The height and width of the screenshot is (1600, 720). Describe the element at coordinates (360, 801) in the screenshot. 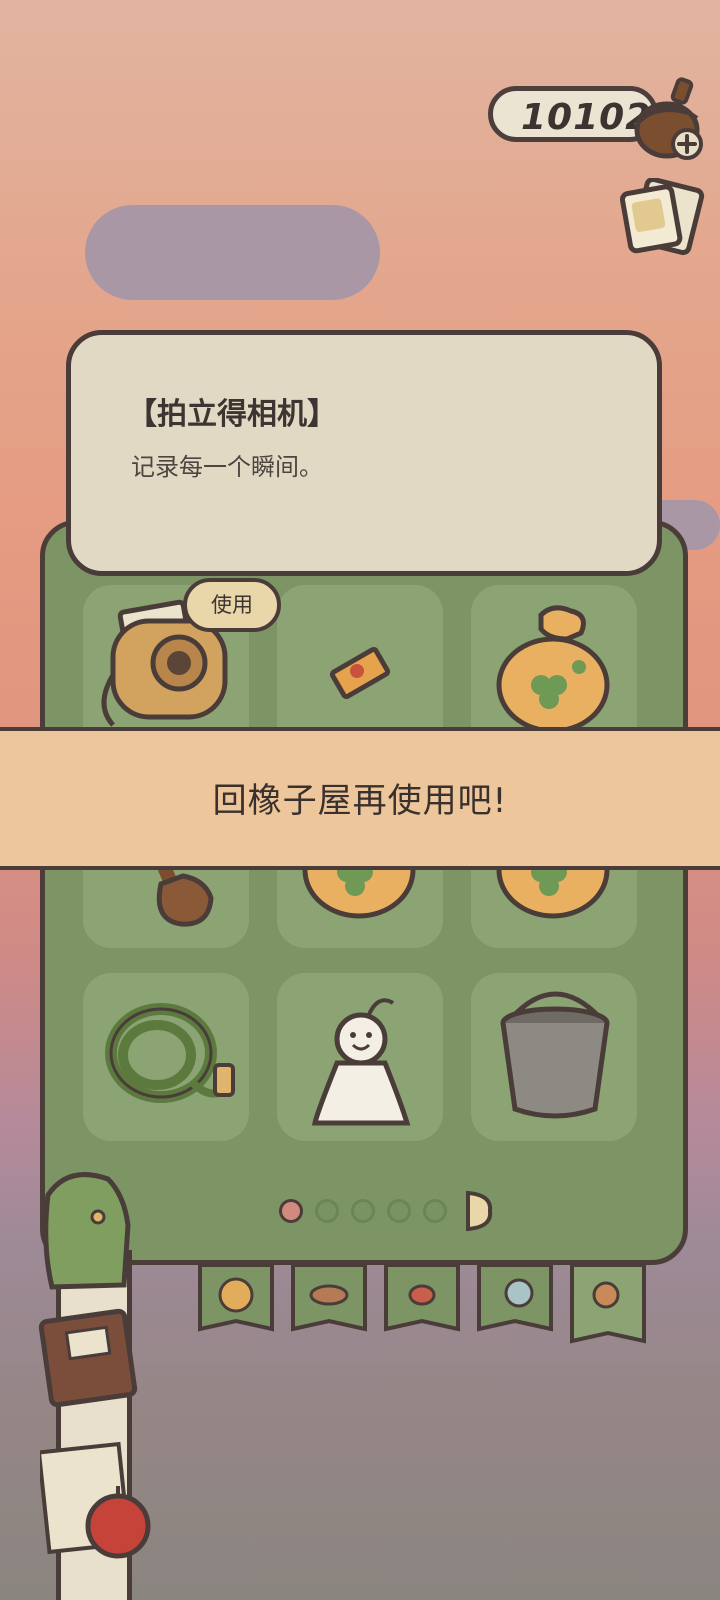

I see `notice-text: 回橡子屋再使用吧!` at that location.